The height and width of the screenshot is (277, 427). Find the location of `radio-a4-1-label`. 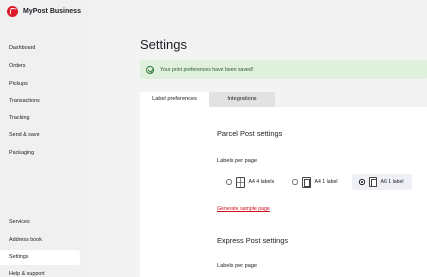

radio-a4-1-label is located at coordinates (295, 182).